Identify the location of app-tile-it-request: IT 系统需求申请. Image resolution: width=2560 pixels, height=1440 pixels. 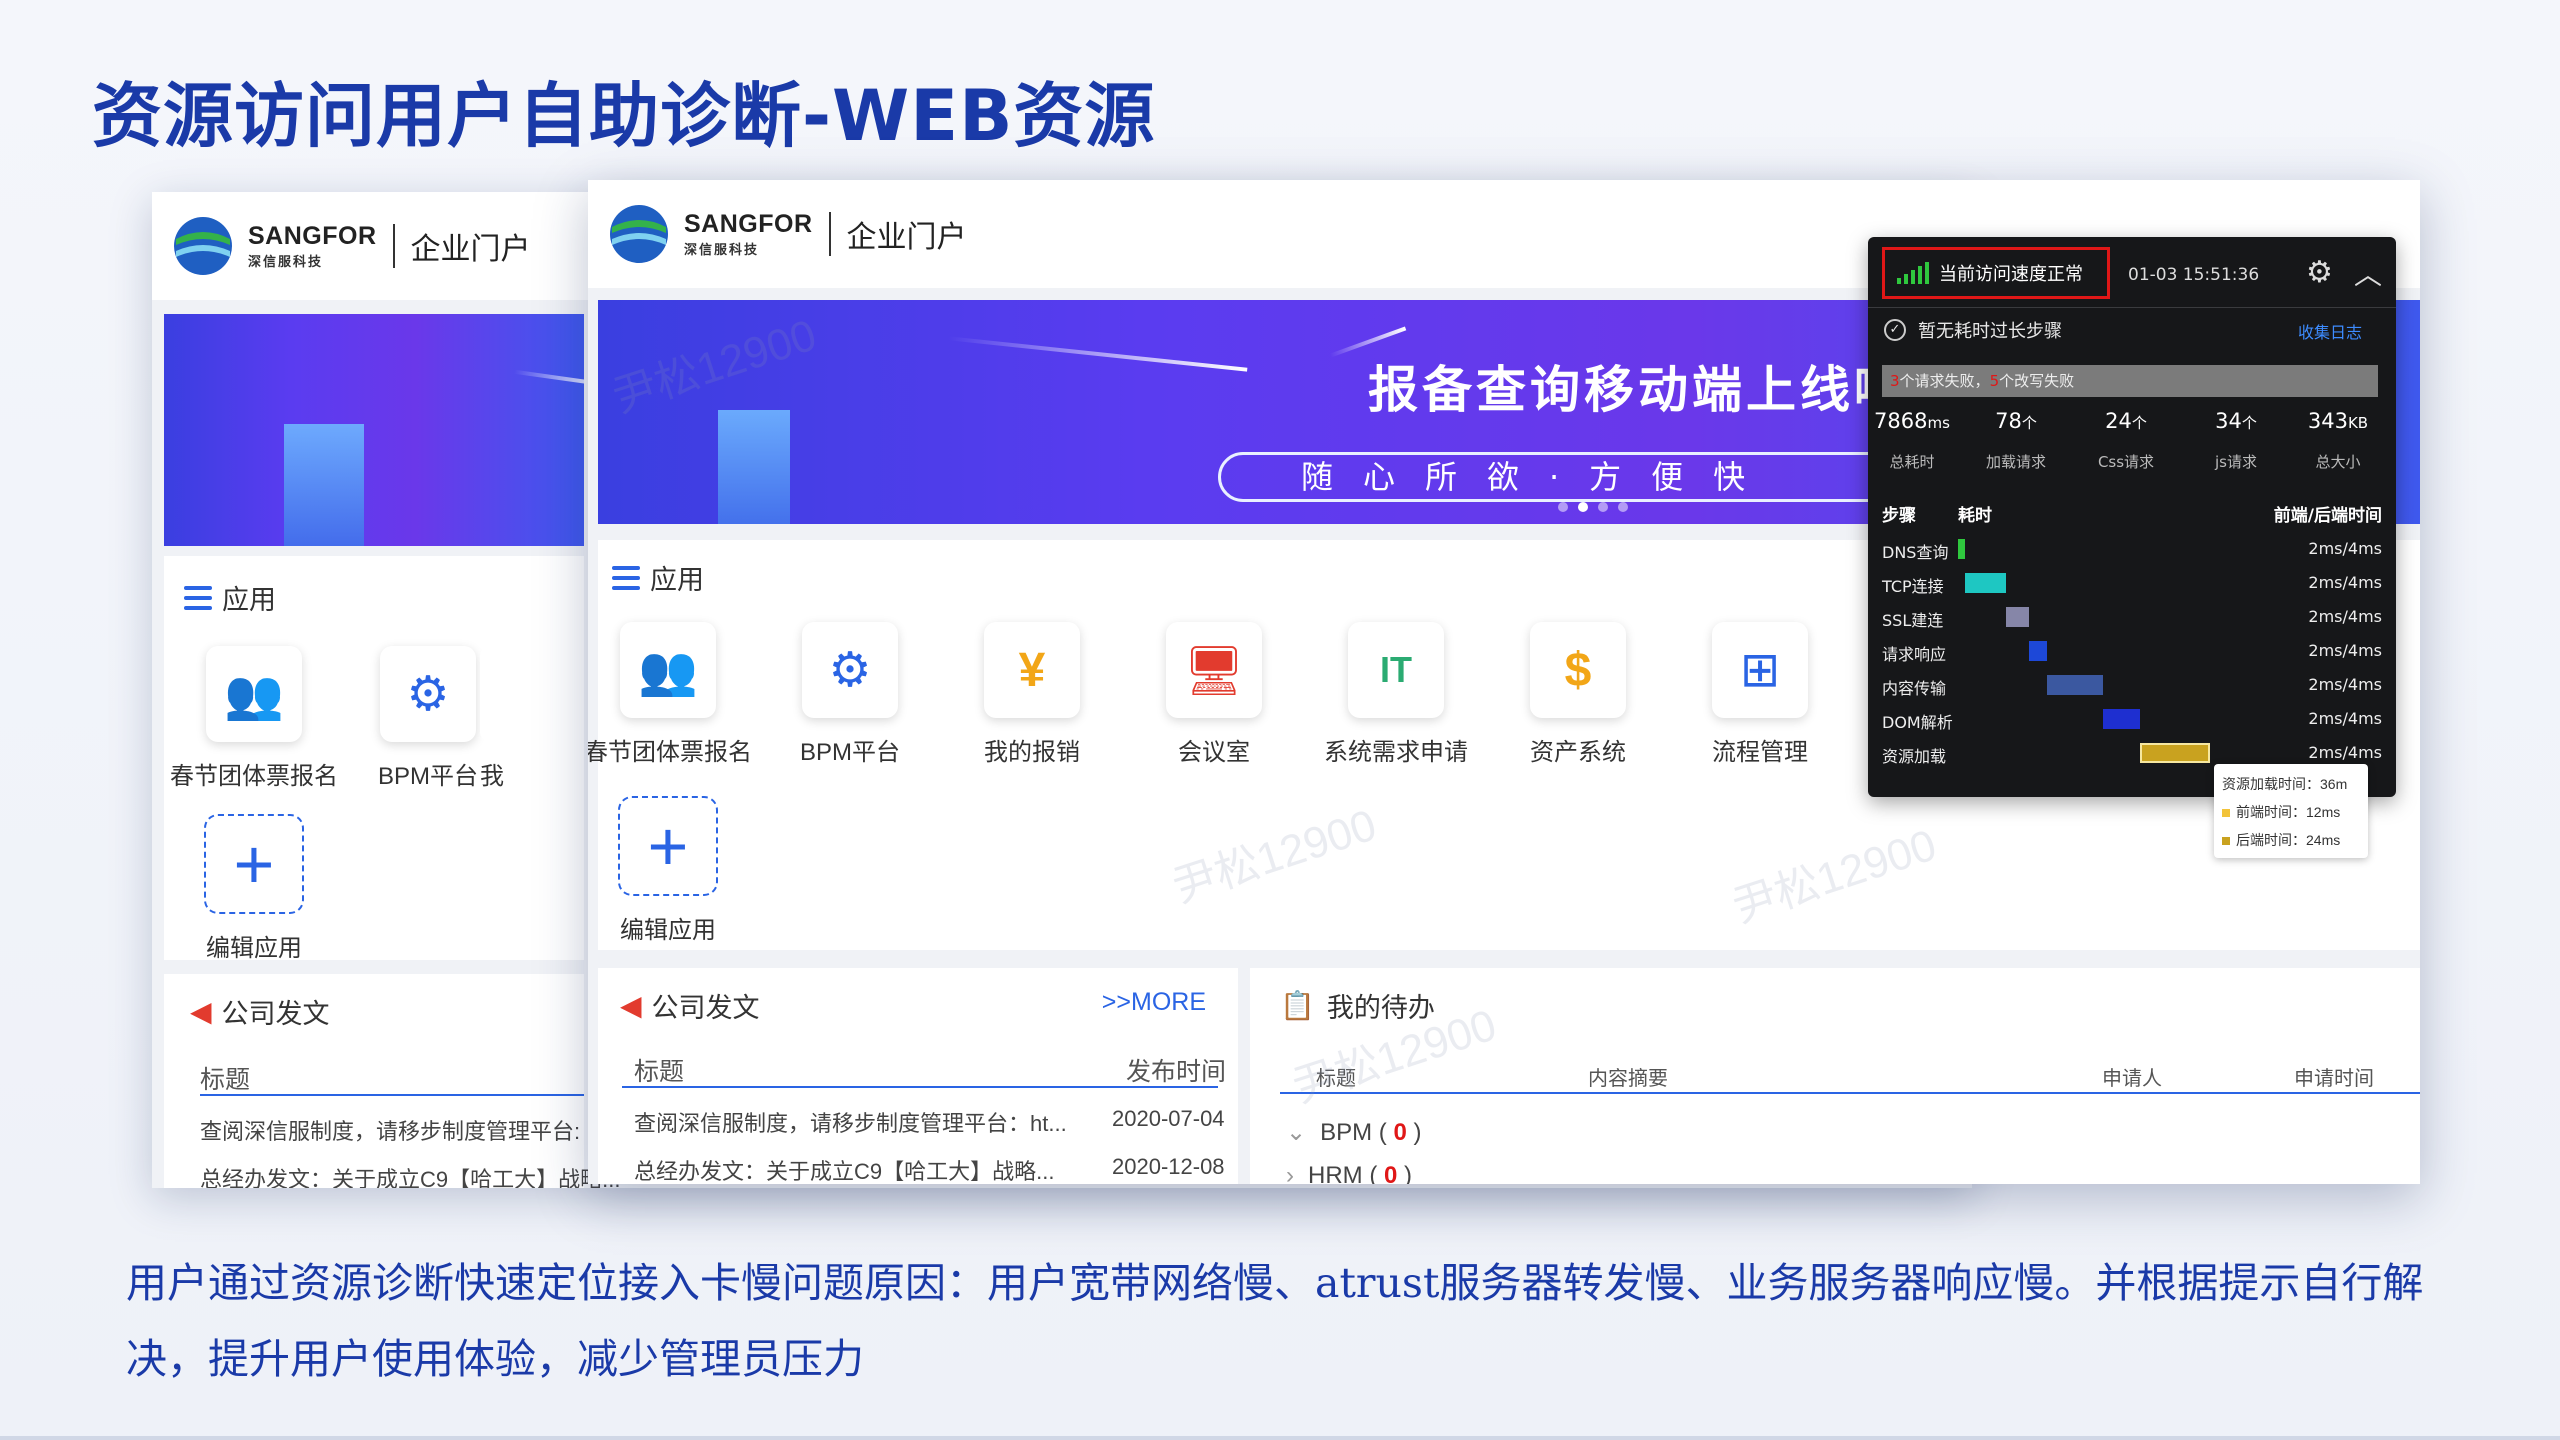
(1396, 694).